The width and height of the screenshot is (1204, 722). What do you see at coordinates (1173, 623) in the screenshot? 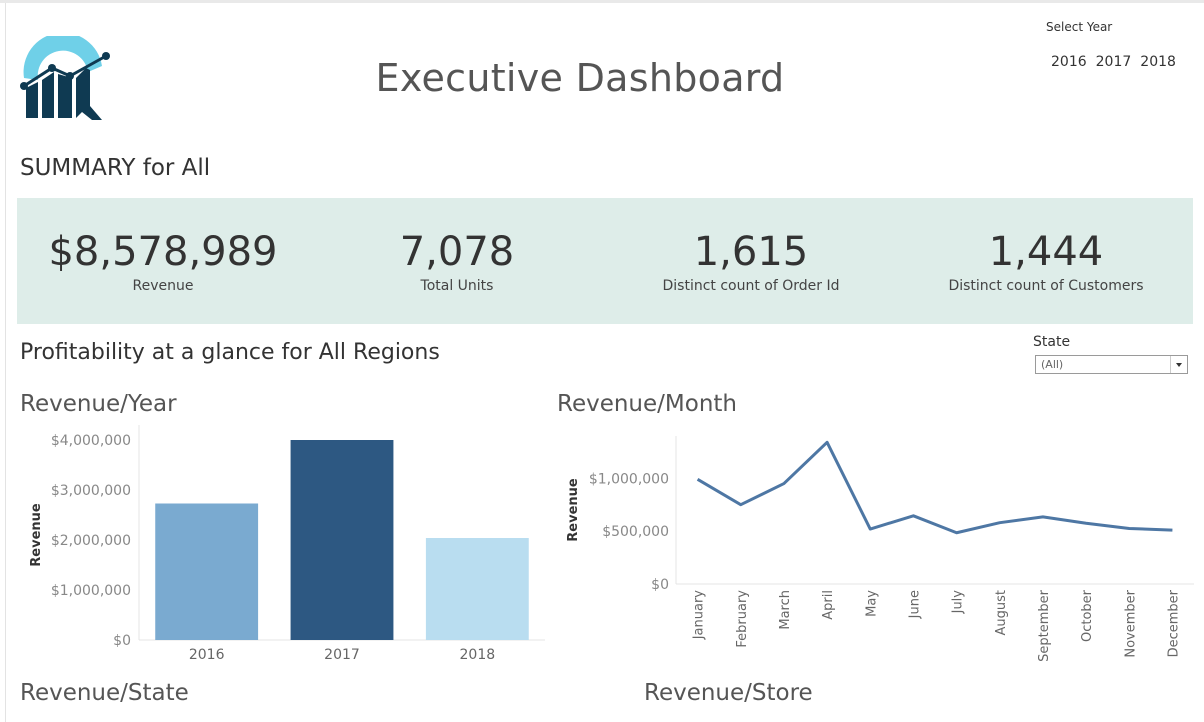
I see `x-tick-label: December` at bounding box center [1173, 623].